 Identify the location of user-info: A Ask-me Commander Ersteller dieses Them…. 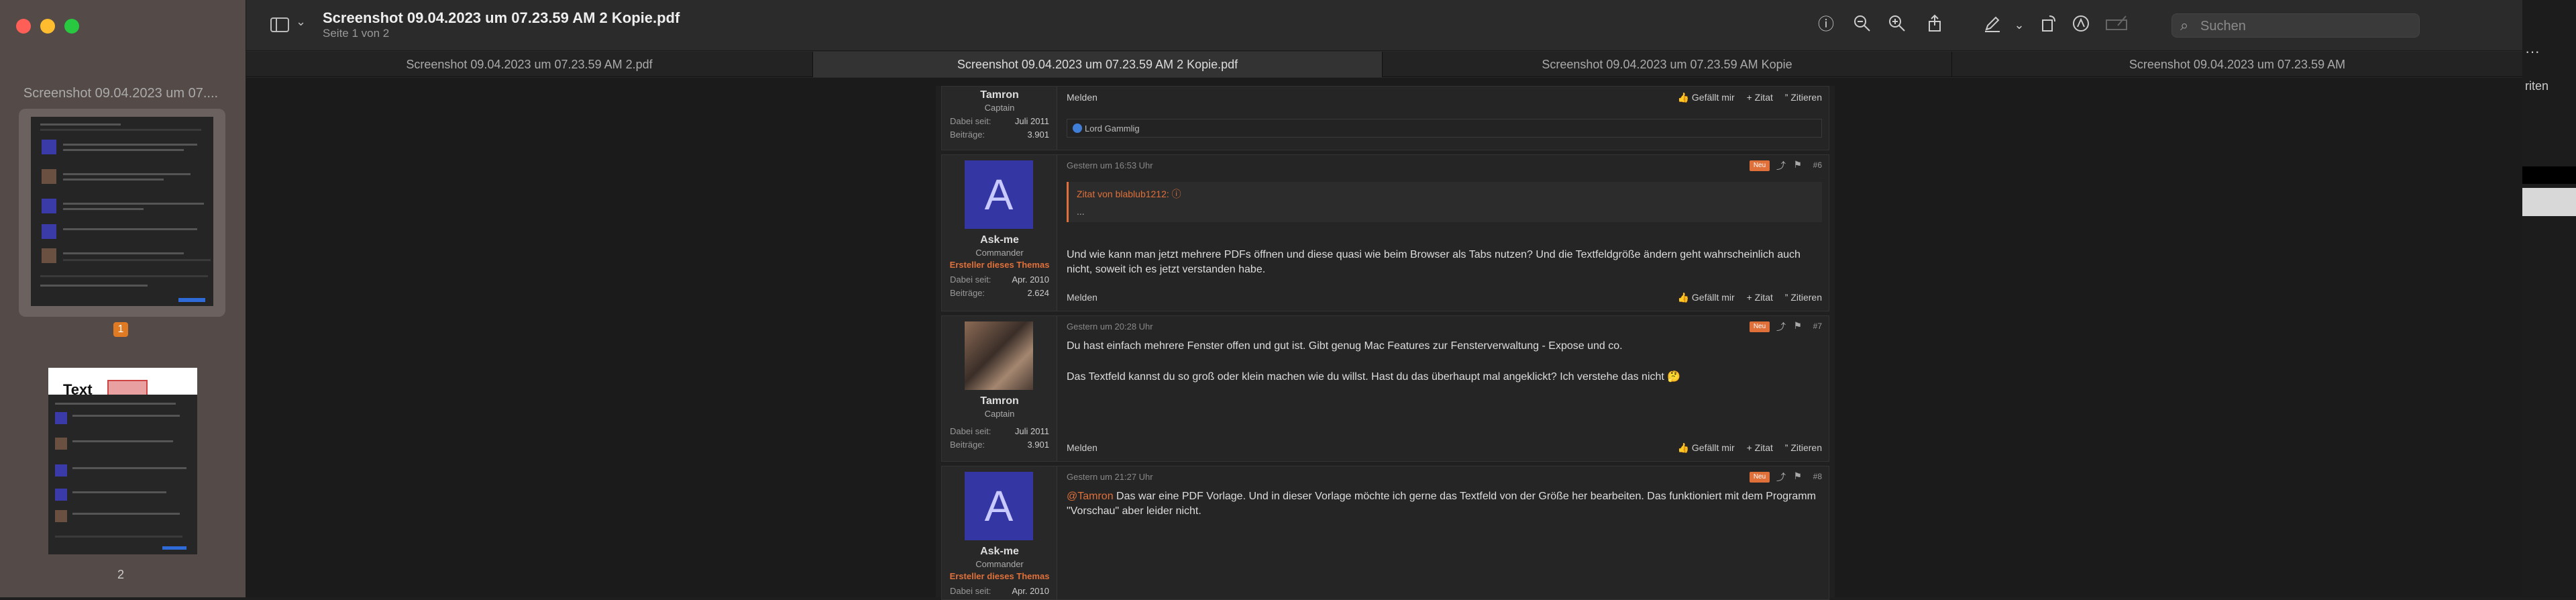
(999, 233).